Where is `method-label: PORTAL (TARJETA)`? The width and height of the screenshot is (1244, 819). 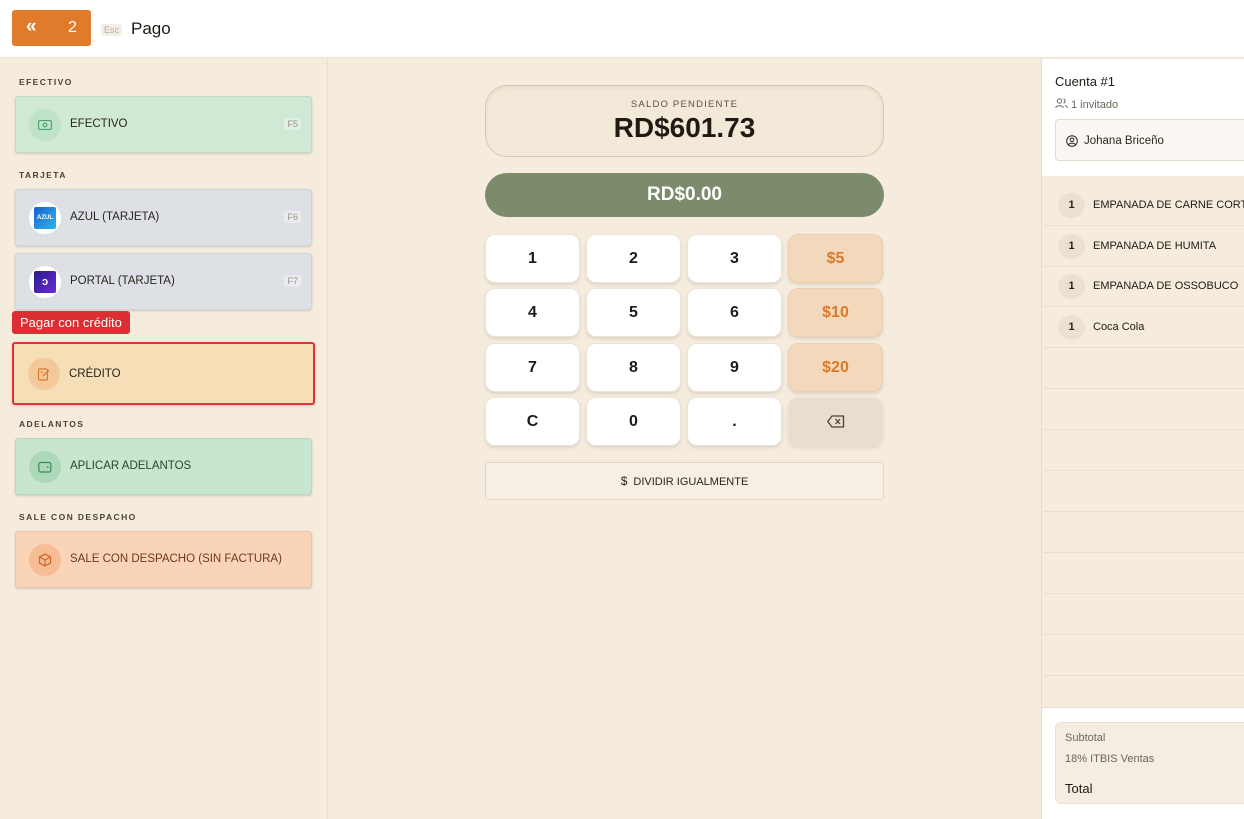
method-label: PORTAL (TARJETA) is located at coordinates (122, 281).